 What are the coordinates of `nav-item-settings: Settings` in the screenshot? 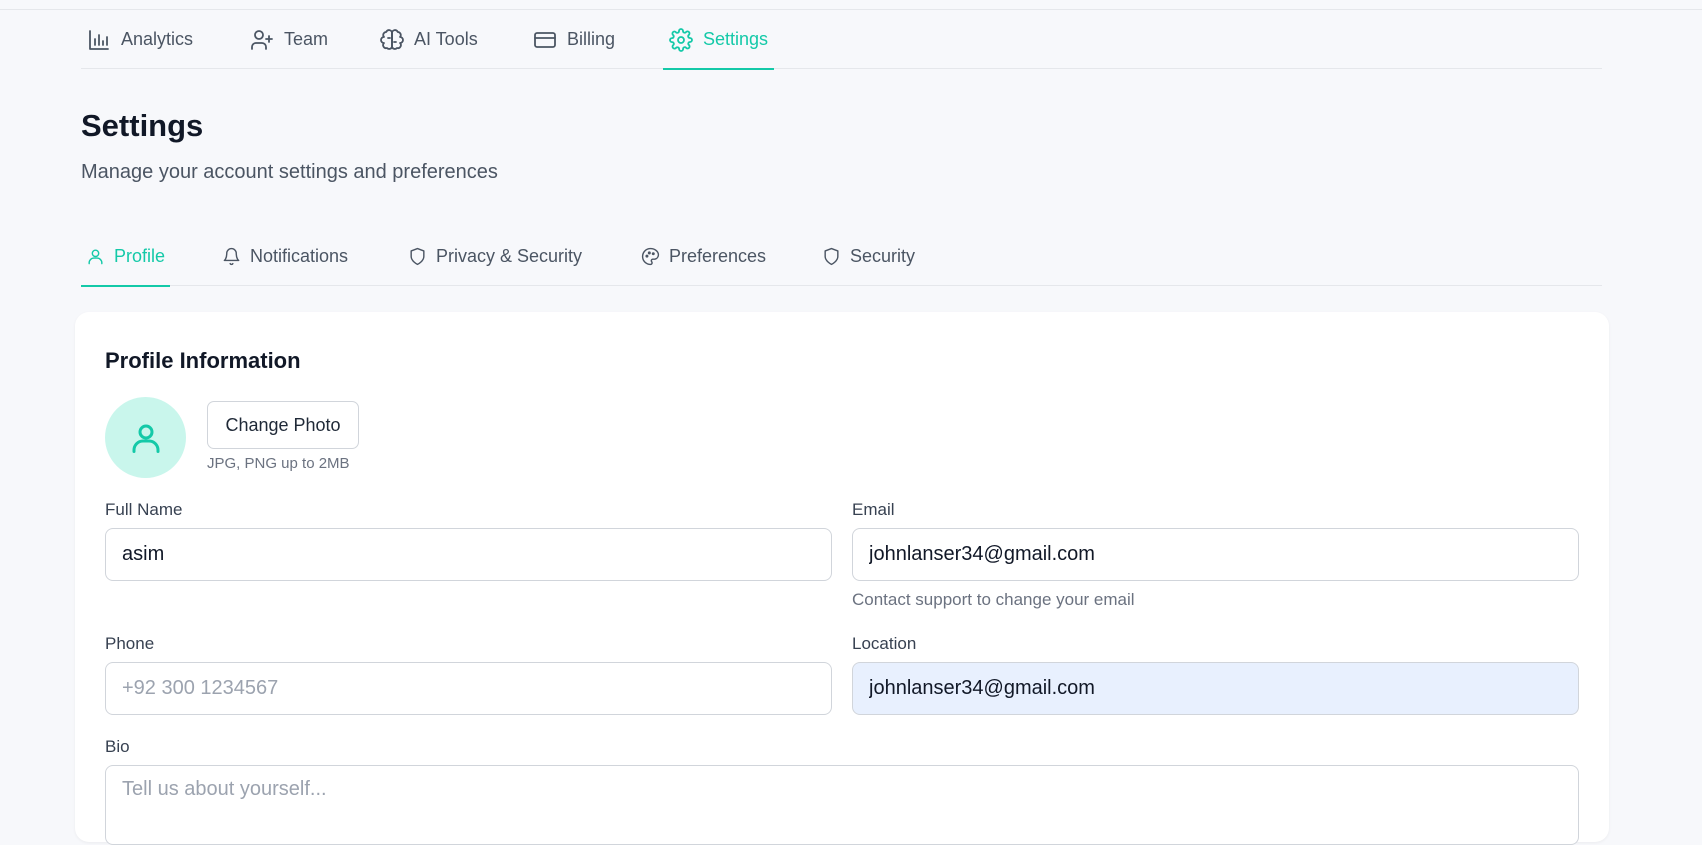 It's located at (719, 40).